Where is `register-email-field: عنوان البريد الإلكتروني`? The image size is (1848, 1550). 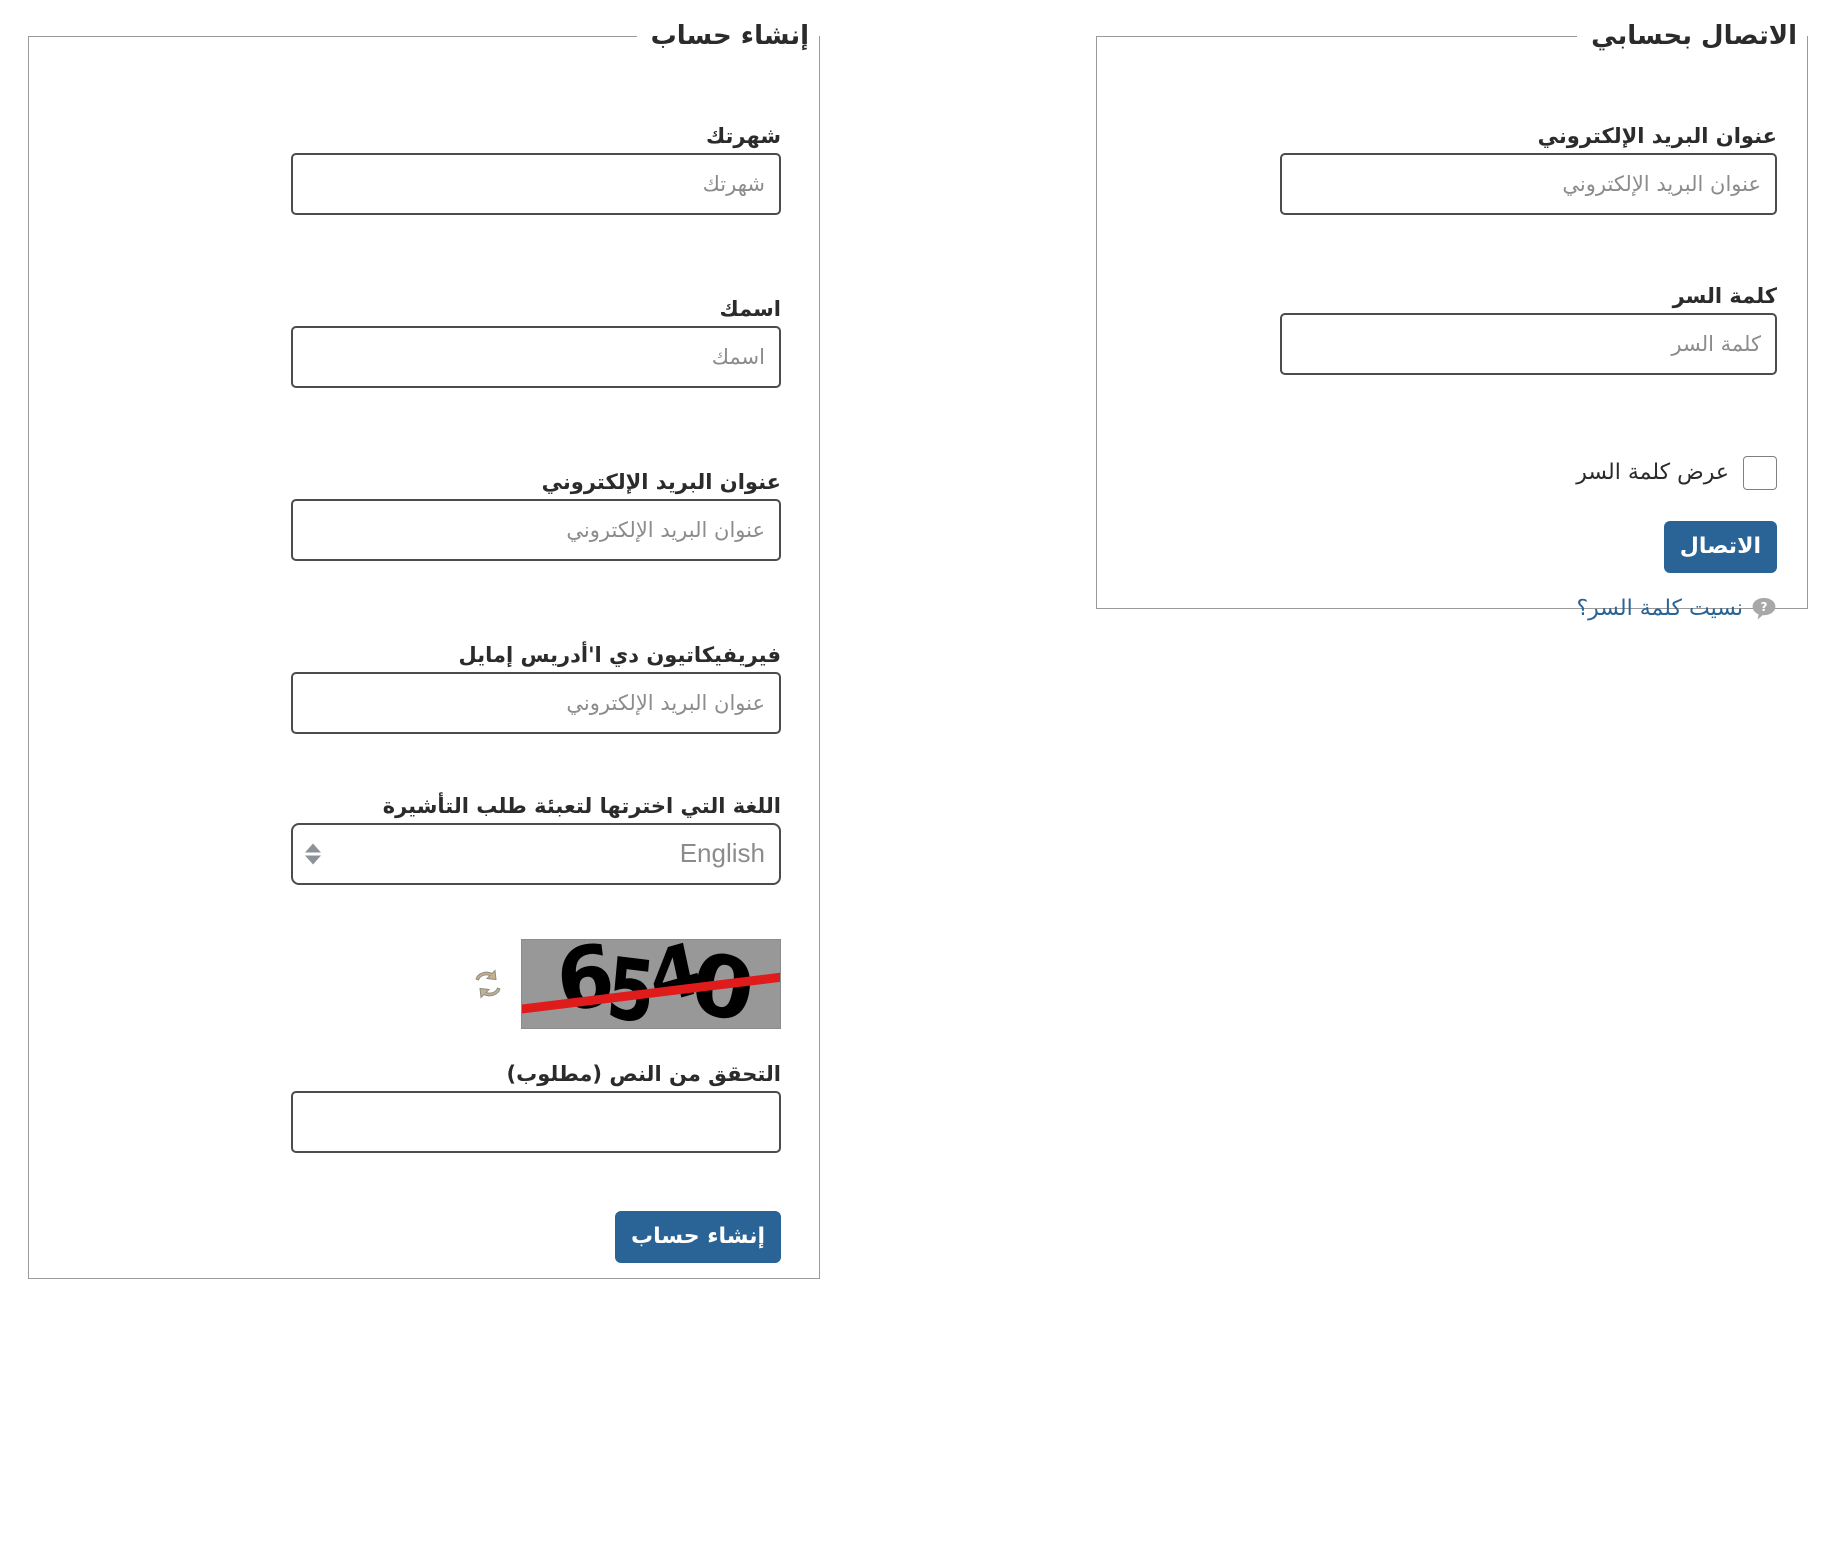
register-email-field: عنوان البريد الإلكتروني is located at coordinates (536, 515).